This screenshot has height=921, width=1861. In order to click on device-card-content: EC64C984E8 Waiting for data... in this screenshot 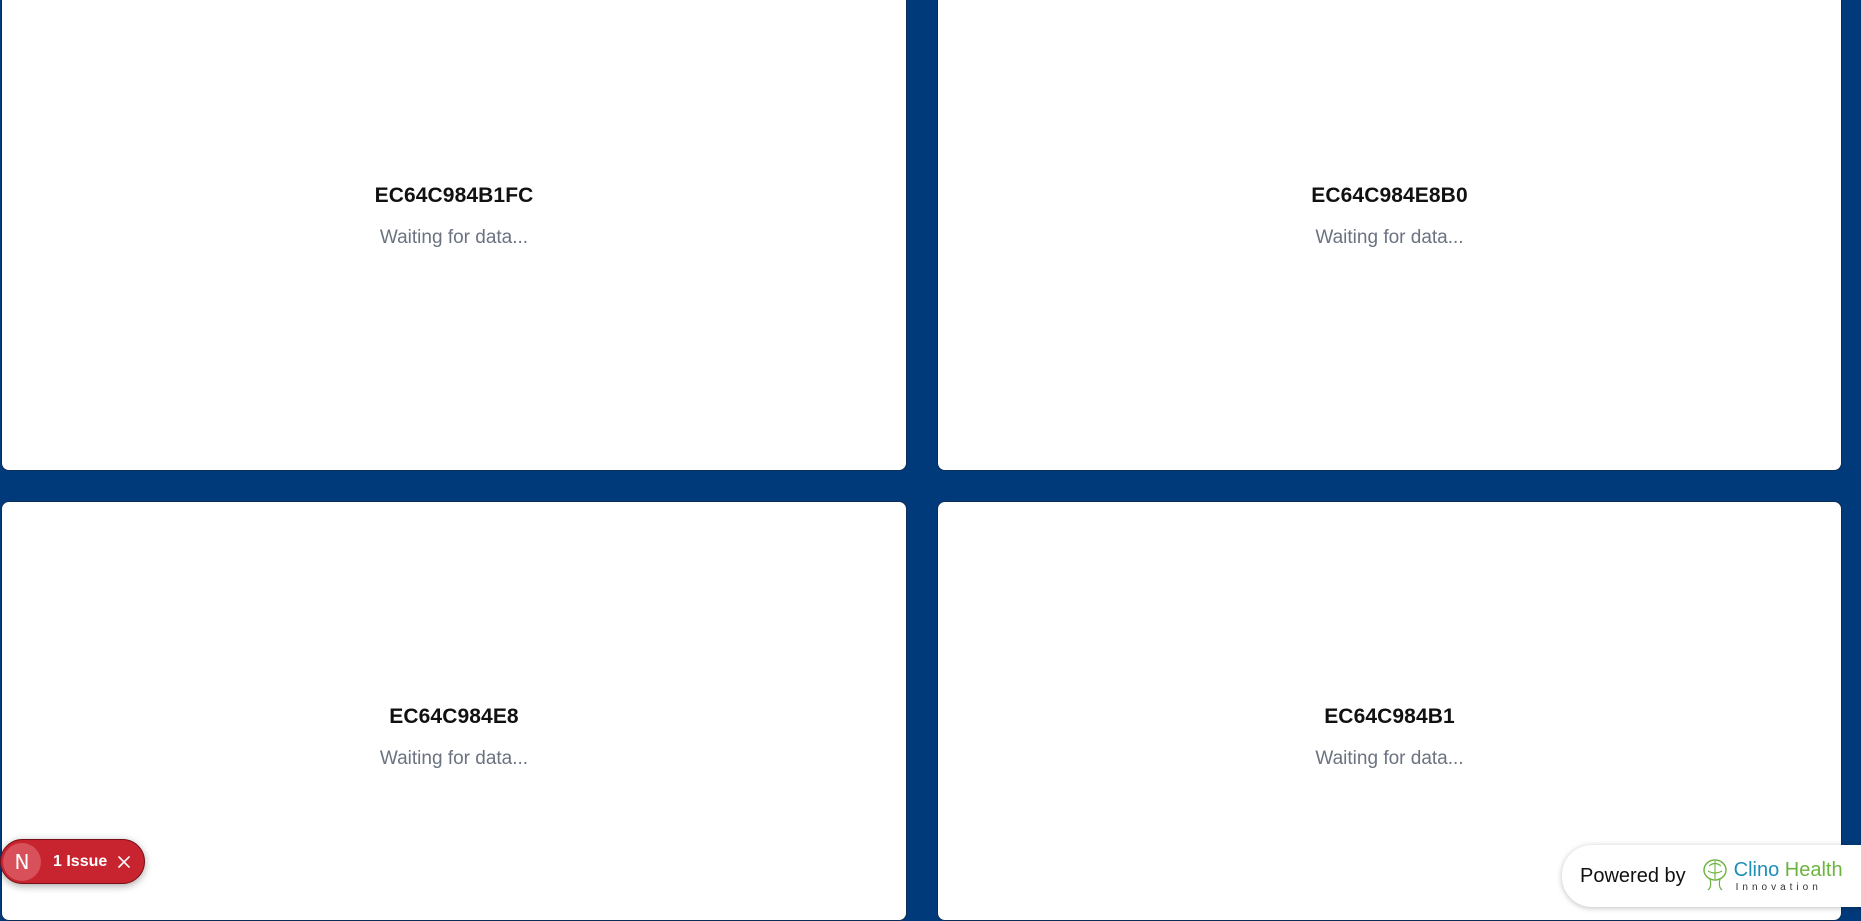, I will do `click(454, 737)`.